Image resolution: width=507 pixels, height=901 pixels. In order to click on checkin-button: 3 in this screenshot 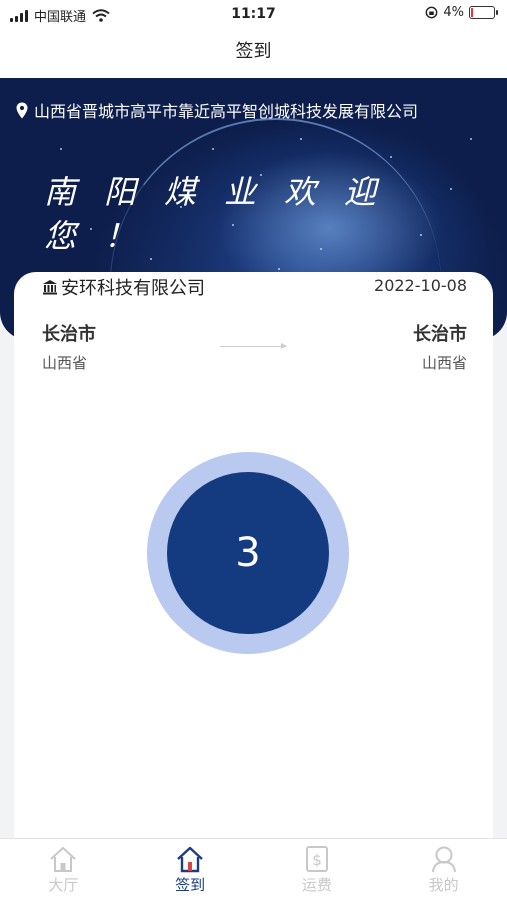, I will do `click(248, 553)`.